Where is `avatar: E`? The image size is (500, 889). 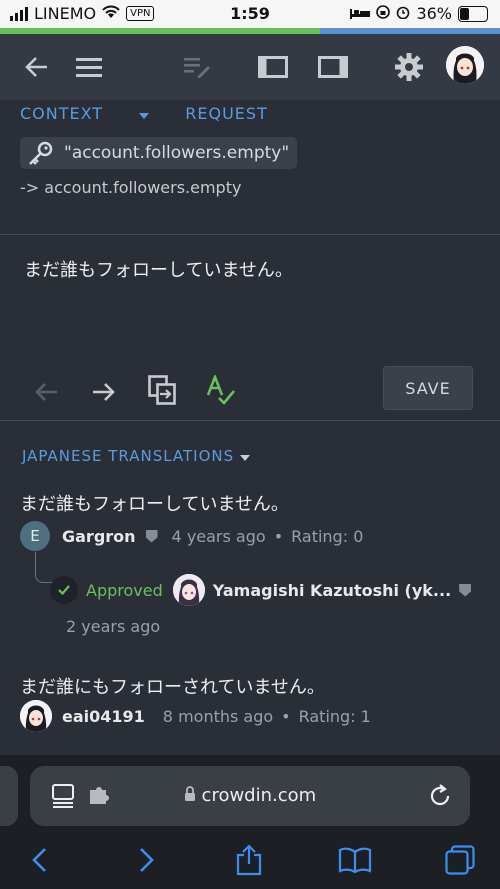 avatar: E is located at coordinates (35, 536).